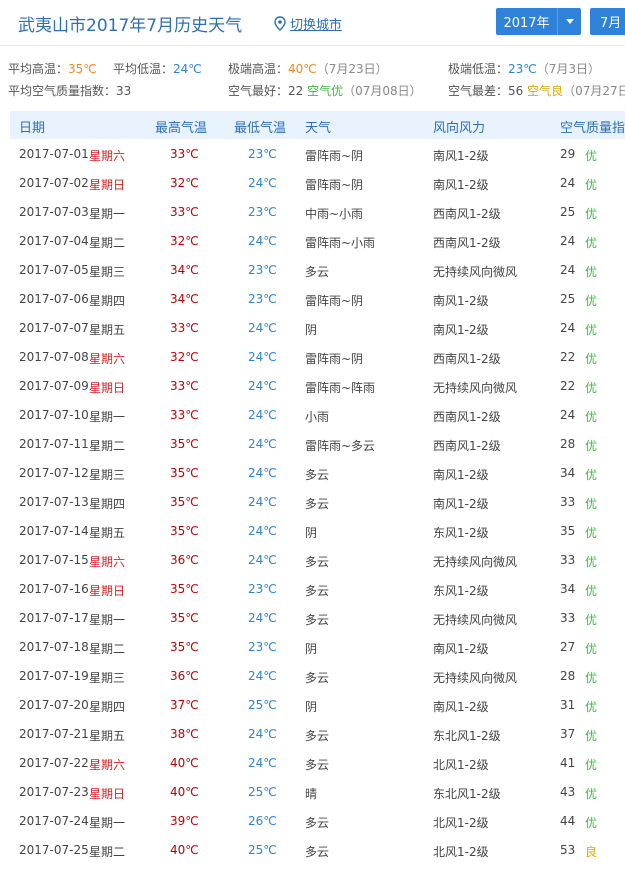 The image size is (625, 874). What do you see at coordinates (184, 734) in the screenshot?
I see `row-max-temp: 38℃` at bounding box center [184, 734].